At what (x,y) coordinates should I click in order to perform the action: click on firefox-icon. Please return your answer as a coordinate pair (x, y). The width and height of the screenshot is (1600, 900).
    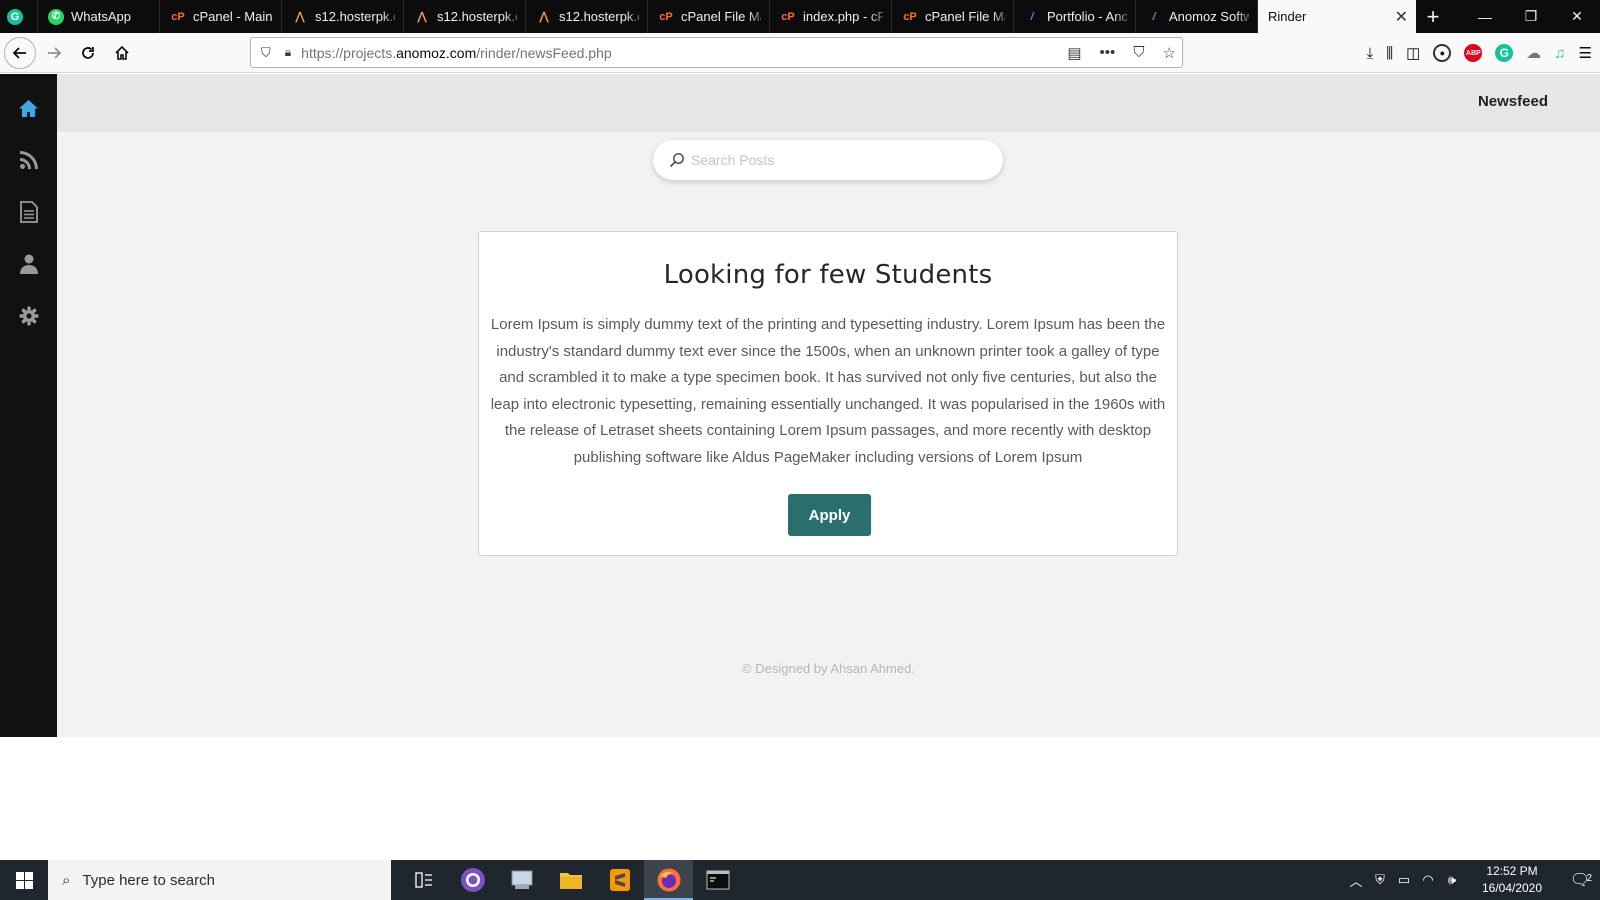
    Looking at the image, I should click on (668, 880).